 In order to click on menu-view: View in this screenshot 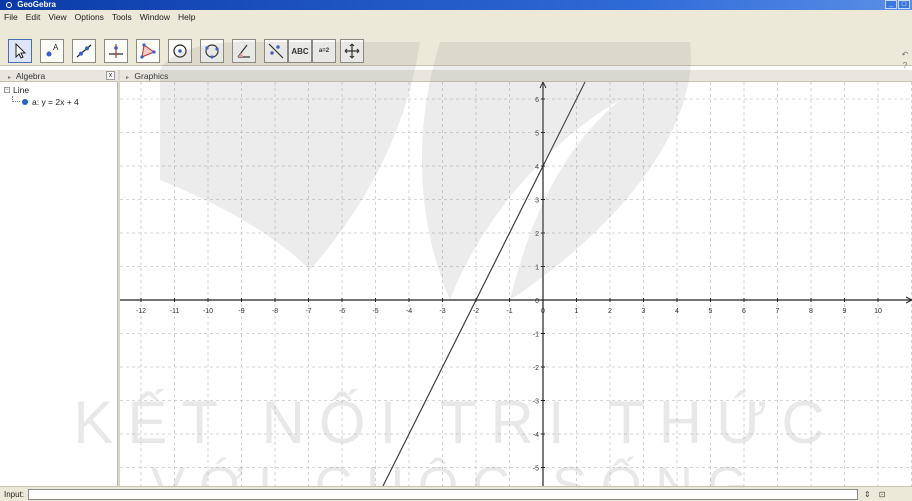, I will do `click(57, 17)`.